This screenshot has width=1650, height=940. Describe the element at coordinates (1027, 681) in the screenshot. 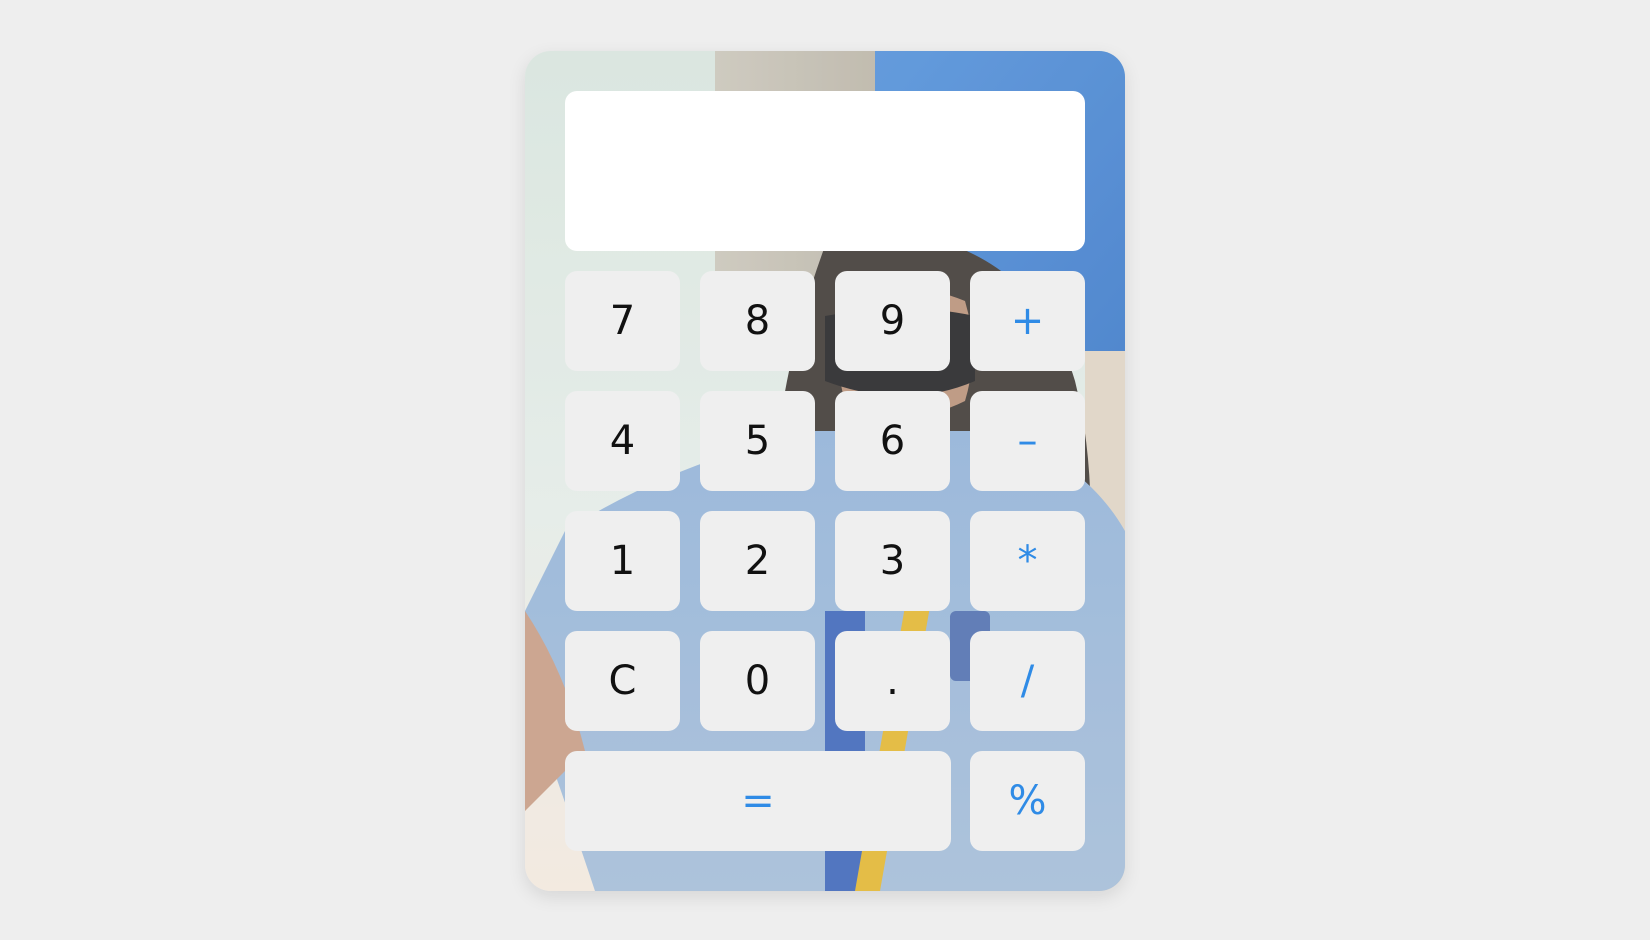

I see `key-divide: /` at that location.